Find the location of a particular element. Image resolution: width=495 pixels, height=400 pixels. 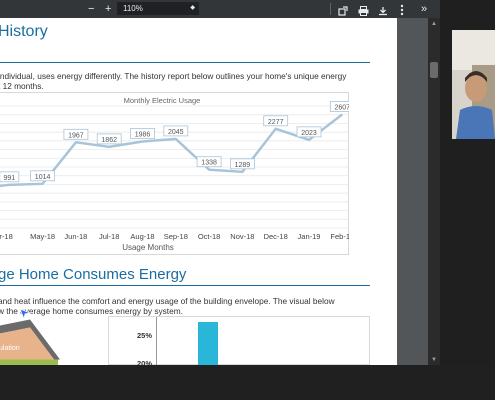

data-label-text: 1289 is located at coordinates (243, 165).